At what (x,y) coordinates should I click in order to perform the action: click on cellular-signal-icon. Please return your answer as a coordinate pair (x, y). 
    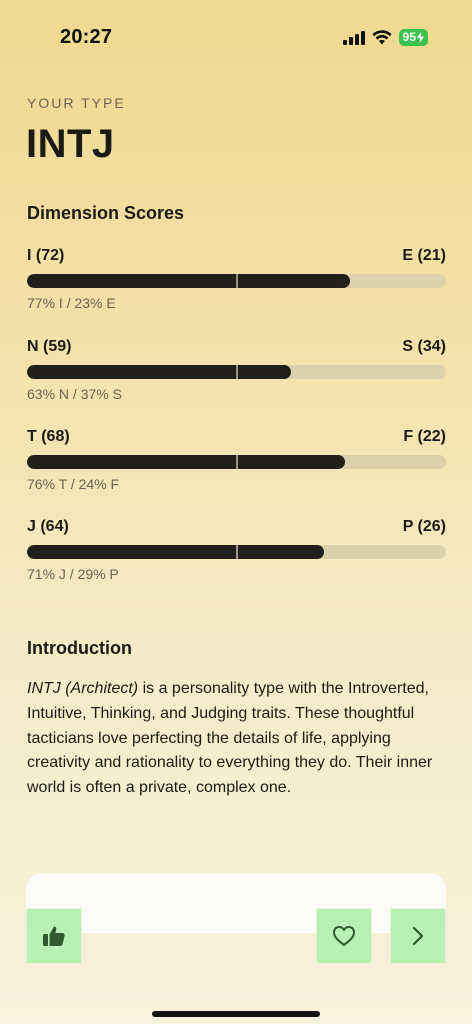
    Looking at the image, I should click on (353, 37).